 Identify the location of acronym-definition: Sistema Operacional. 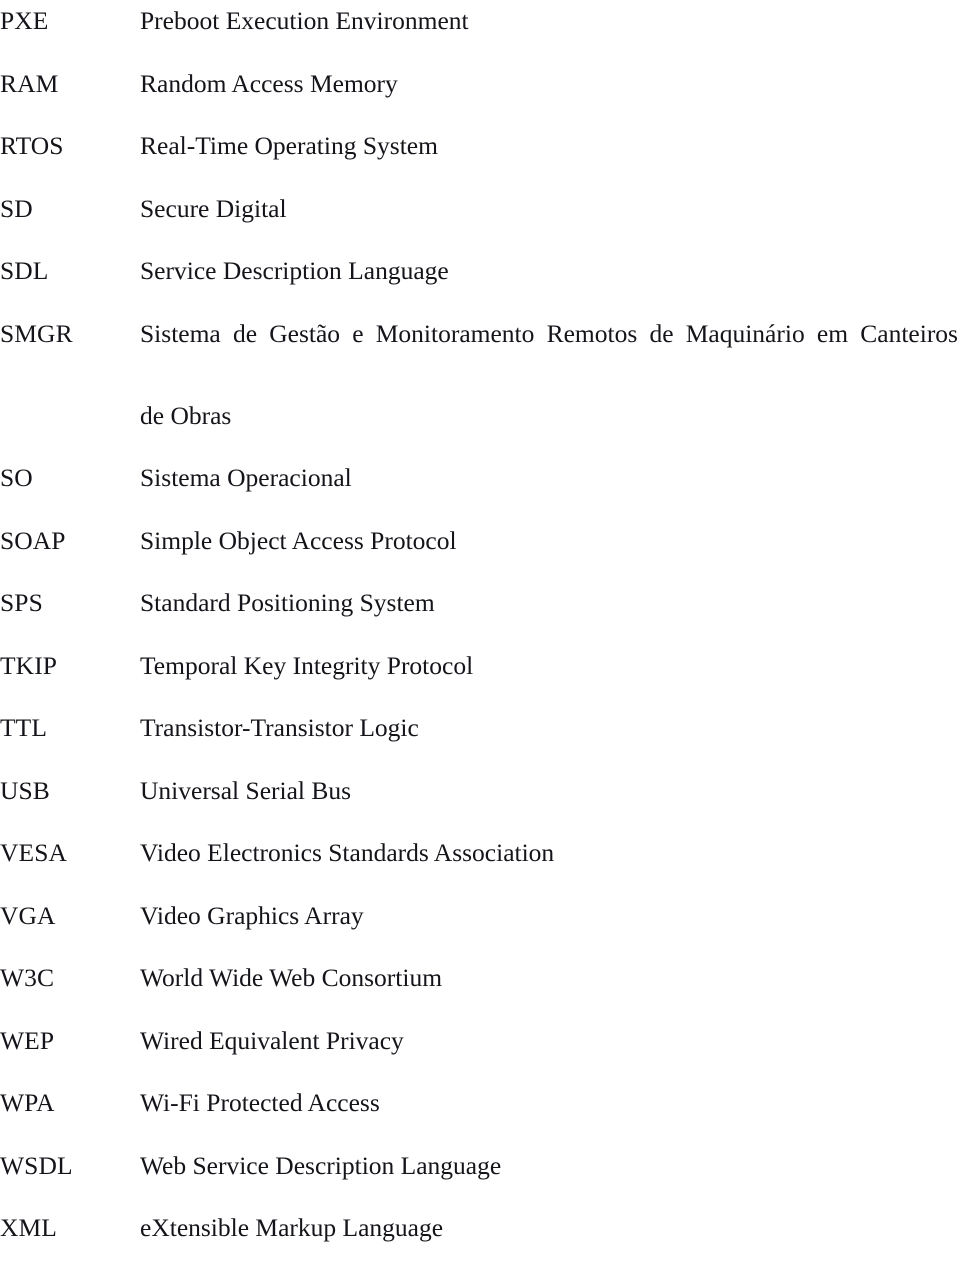
(549, 477).